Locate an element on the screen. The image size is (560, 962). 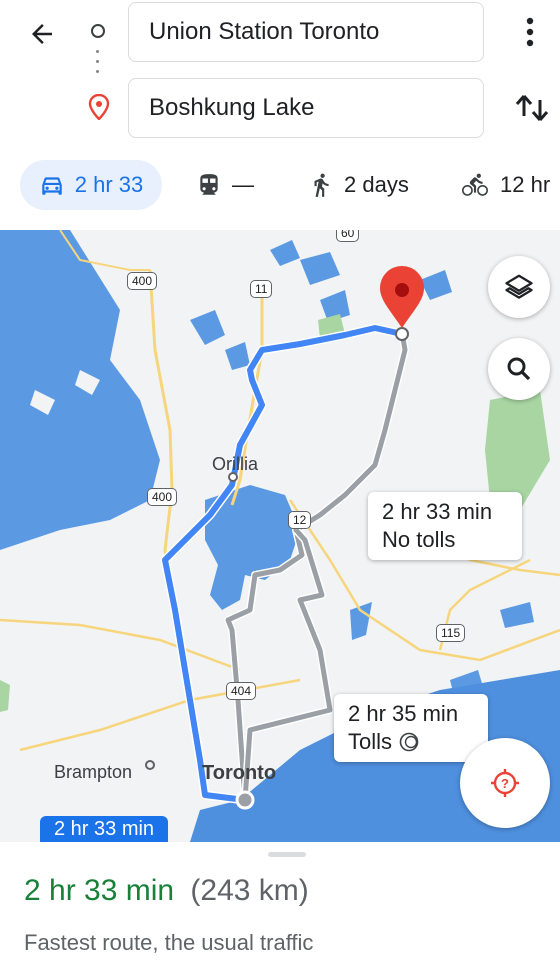
destination-input: Boshkung Lake is located at coordinates (306, 108).